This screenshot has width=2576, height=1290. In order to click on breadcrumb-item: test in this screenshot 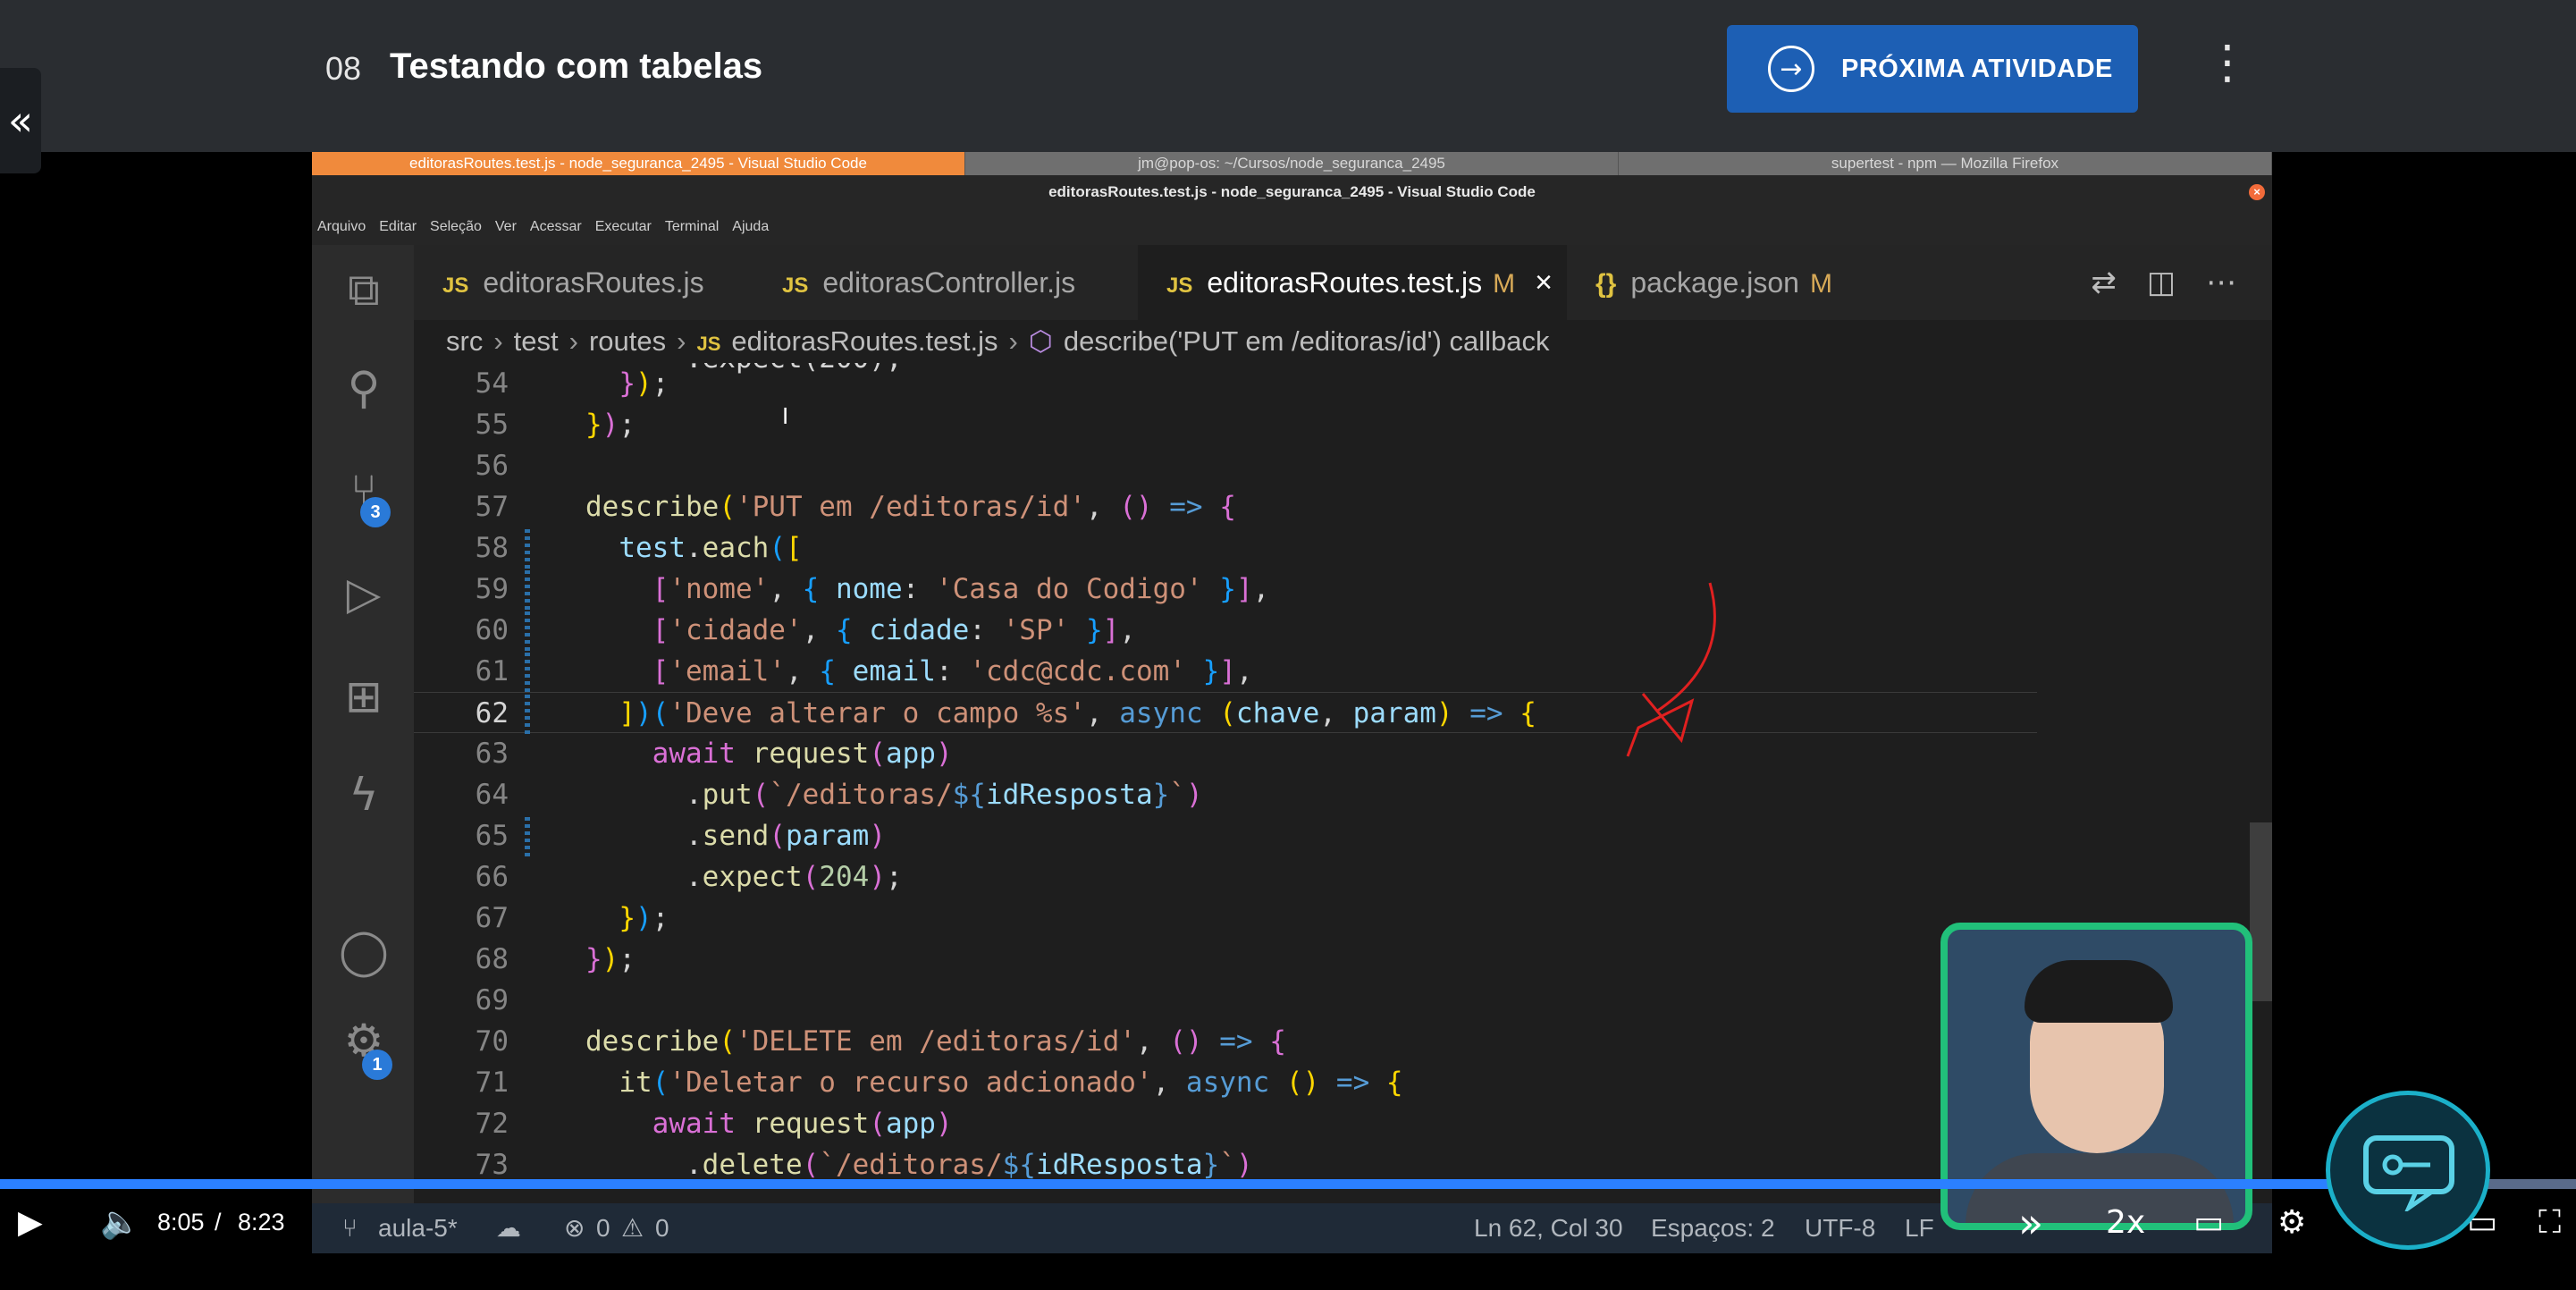, I will do `click(536, 341)`.